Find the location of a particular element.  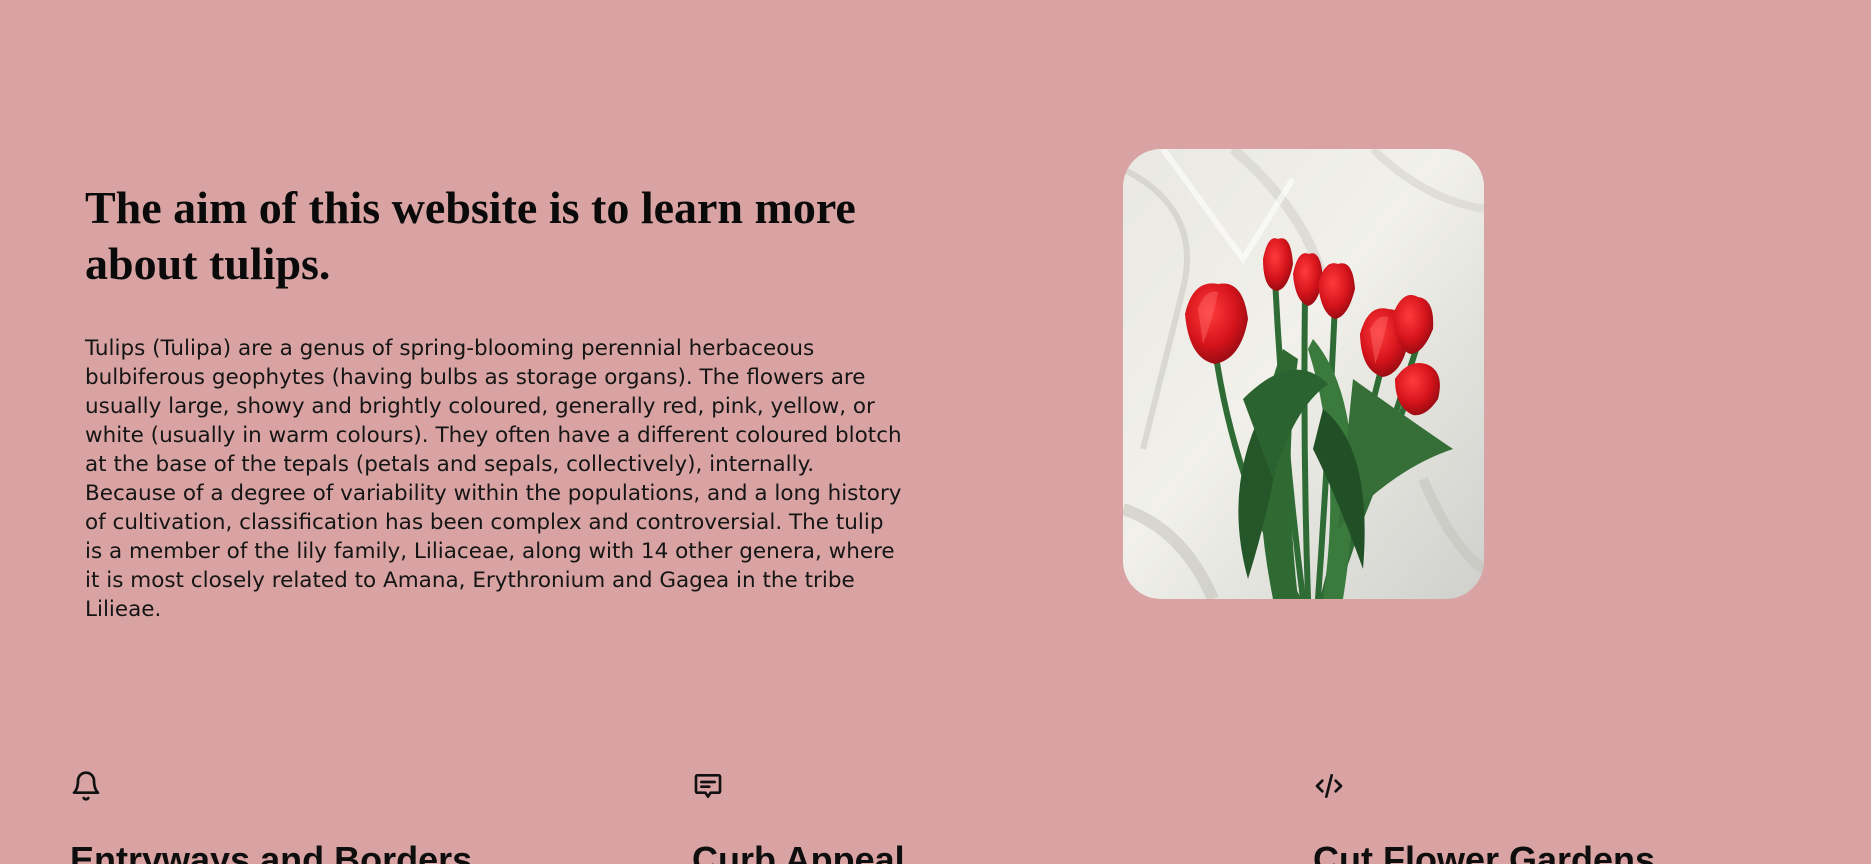

code-icon is located at coordinates (1329, 786).